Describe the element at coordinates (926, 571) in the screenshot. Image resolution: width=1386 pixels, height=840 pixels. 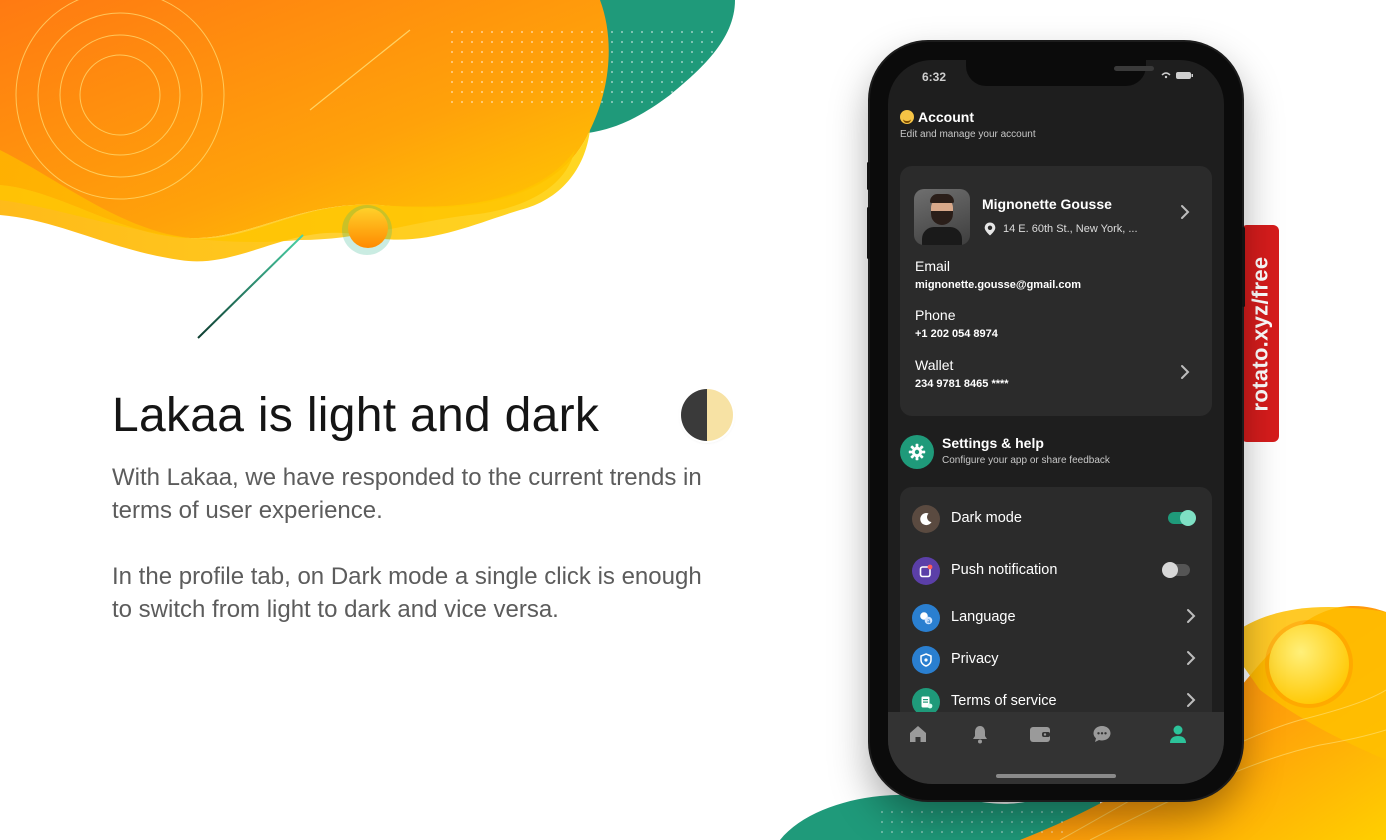
I see `notification-icon` at that location.